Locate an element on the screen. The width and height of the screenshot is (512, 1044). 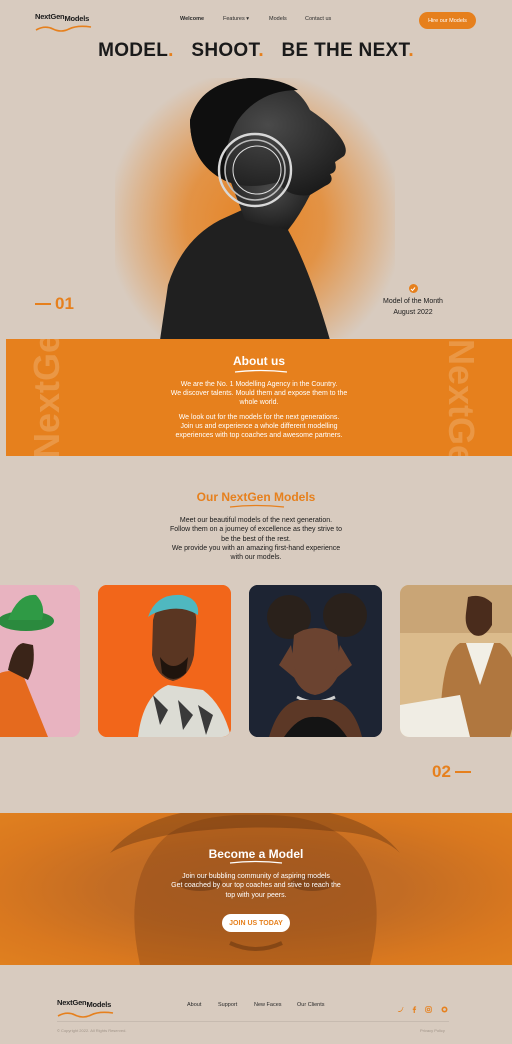
check-icon is located at coordinates (413, 288).